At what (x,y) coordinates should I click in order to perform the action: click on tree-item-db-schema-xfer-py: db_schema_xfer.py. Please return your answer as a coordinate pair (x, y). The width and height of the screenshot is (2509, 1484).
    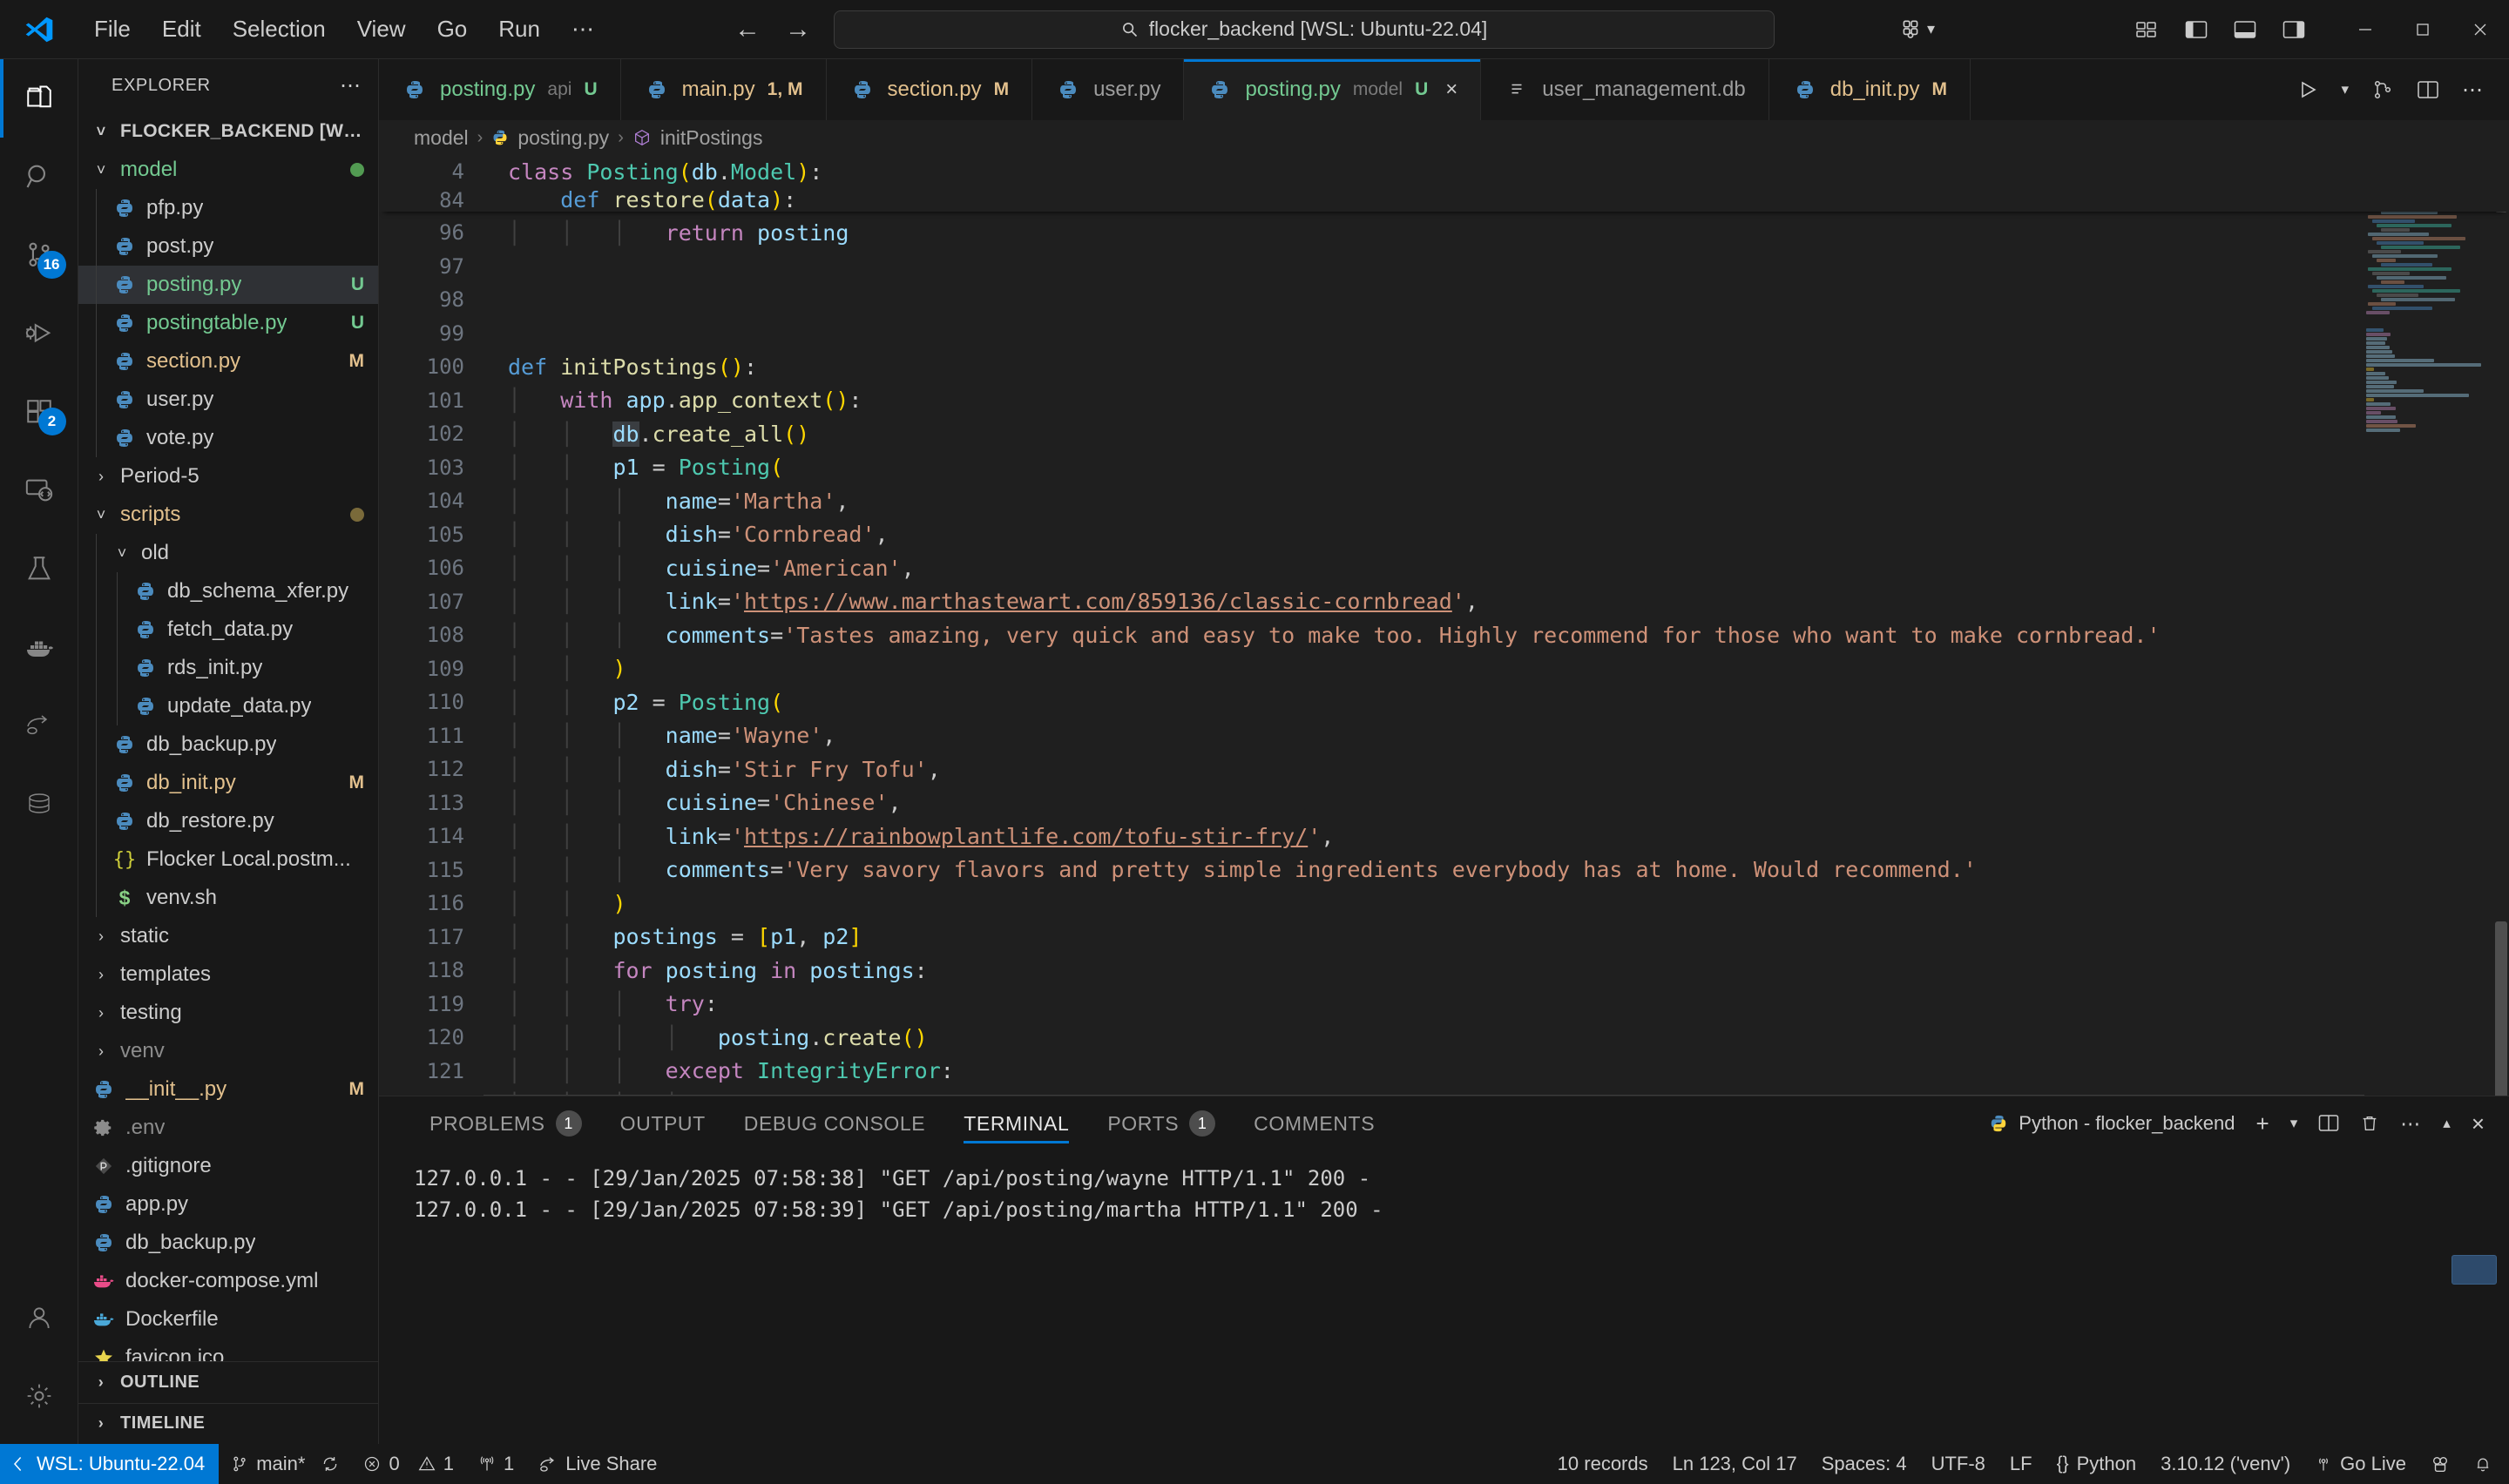
    Looking at the image, I should click on (228, 592).